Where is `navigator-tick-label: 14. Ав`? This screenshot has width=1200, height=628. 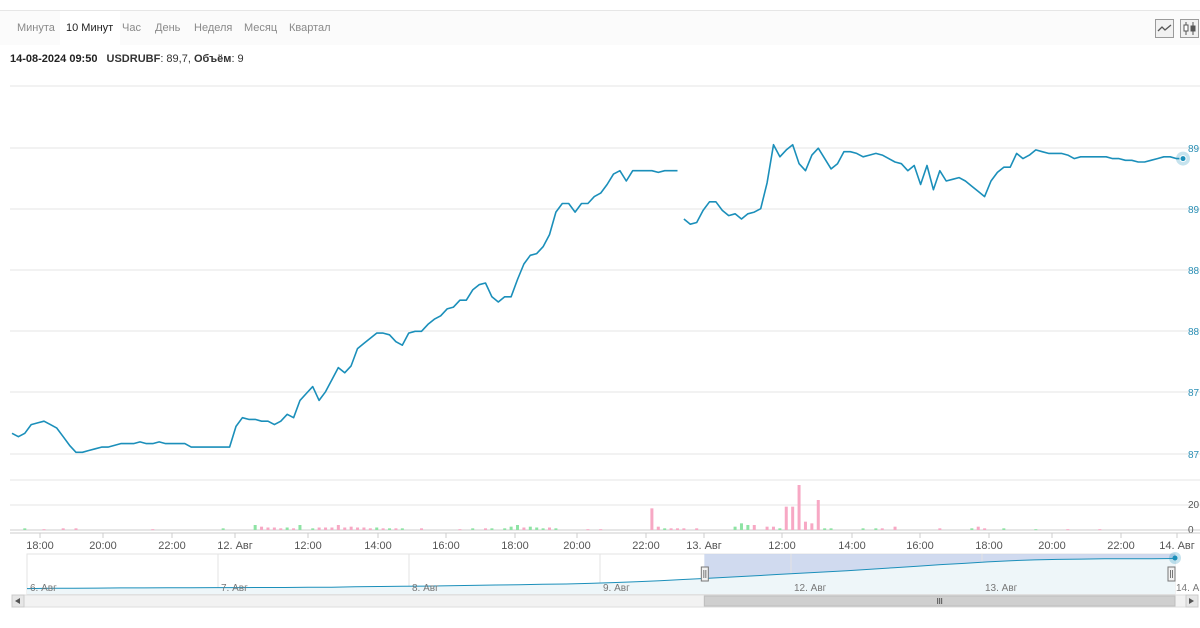 navigator-tick-label: 14. Ав is located at coordinates (1188, 588).